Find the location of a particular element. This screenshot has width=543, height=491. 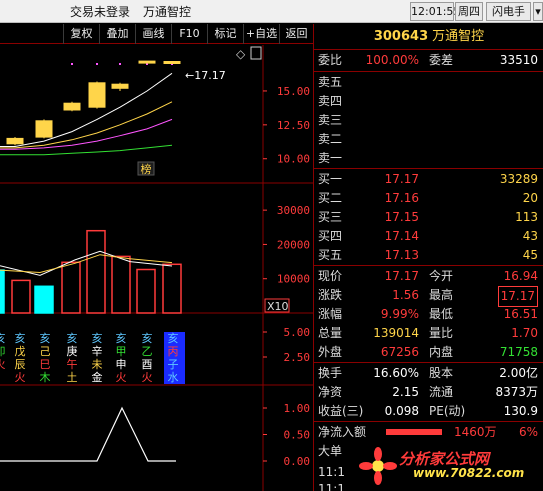

ganzhi-char: 庚 is located at coordinates (72, 351).